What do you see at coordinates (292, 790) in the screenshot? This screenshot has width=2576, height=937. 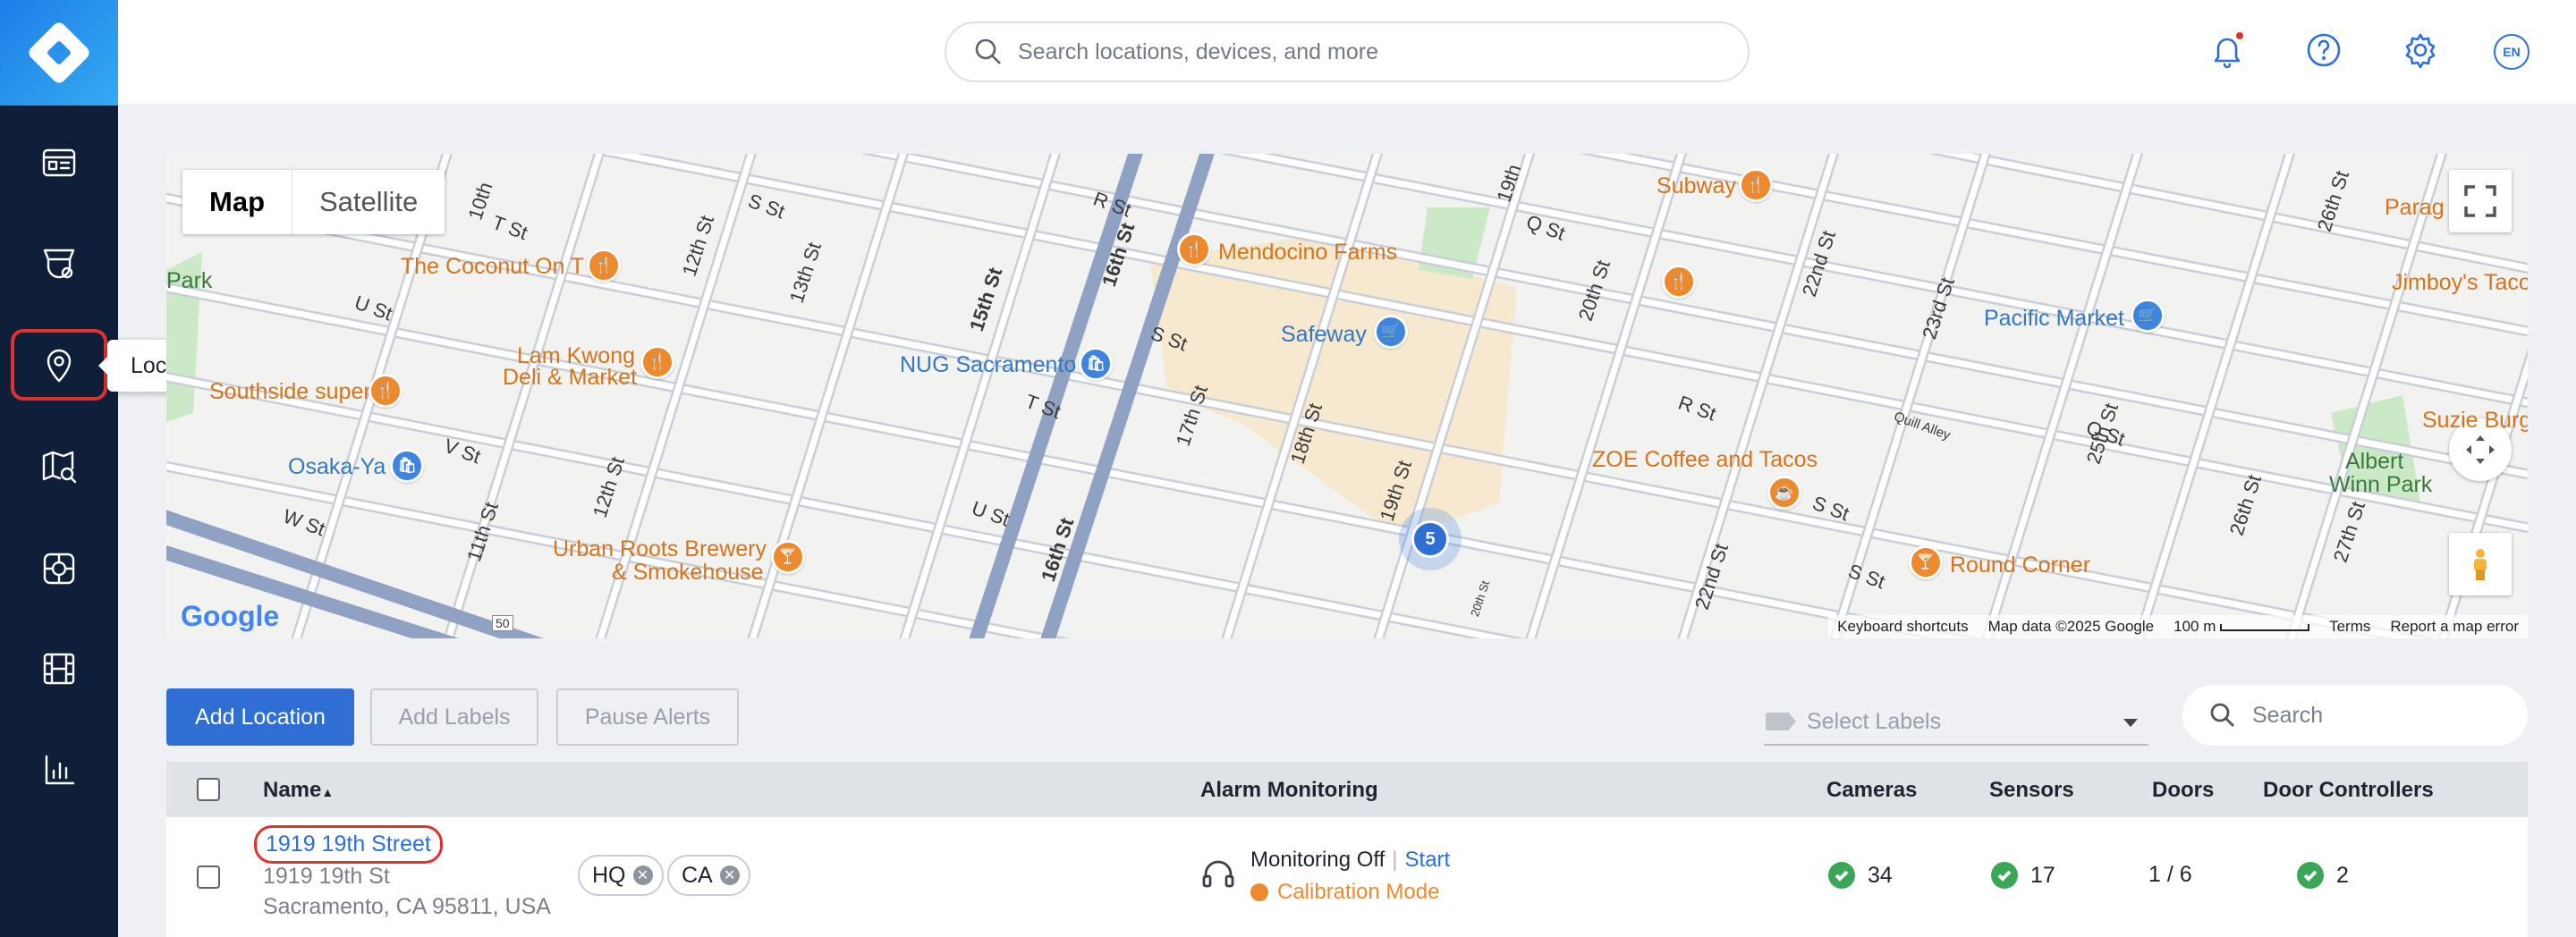 I see `column-name-label: Name` at bounding box center [292, 790].